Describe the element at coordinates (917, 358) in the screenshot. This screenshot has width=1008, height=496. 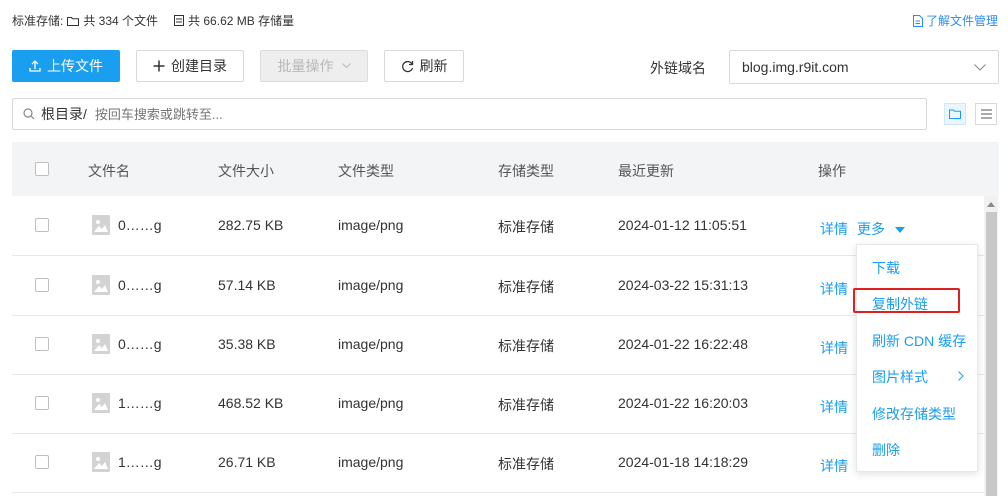
I see `more-actions-menu: 下载 复制外链 刷新 CDN 缓存 图片样式 修改存储类型 删除` at that location.